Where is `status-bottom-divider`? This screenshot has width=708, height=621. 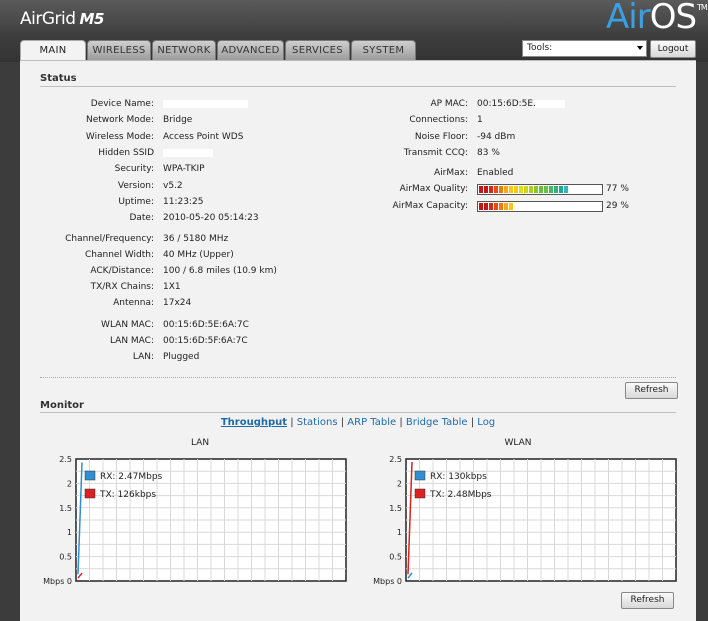
status-bottom-divider is located at coordinates (358, 377).